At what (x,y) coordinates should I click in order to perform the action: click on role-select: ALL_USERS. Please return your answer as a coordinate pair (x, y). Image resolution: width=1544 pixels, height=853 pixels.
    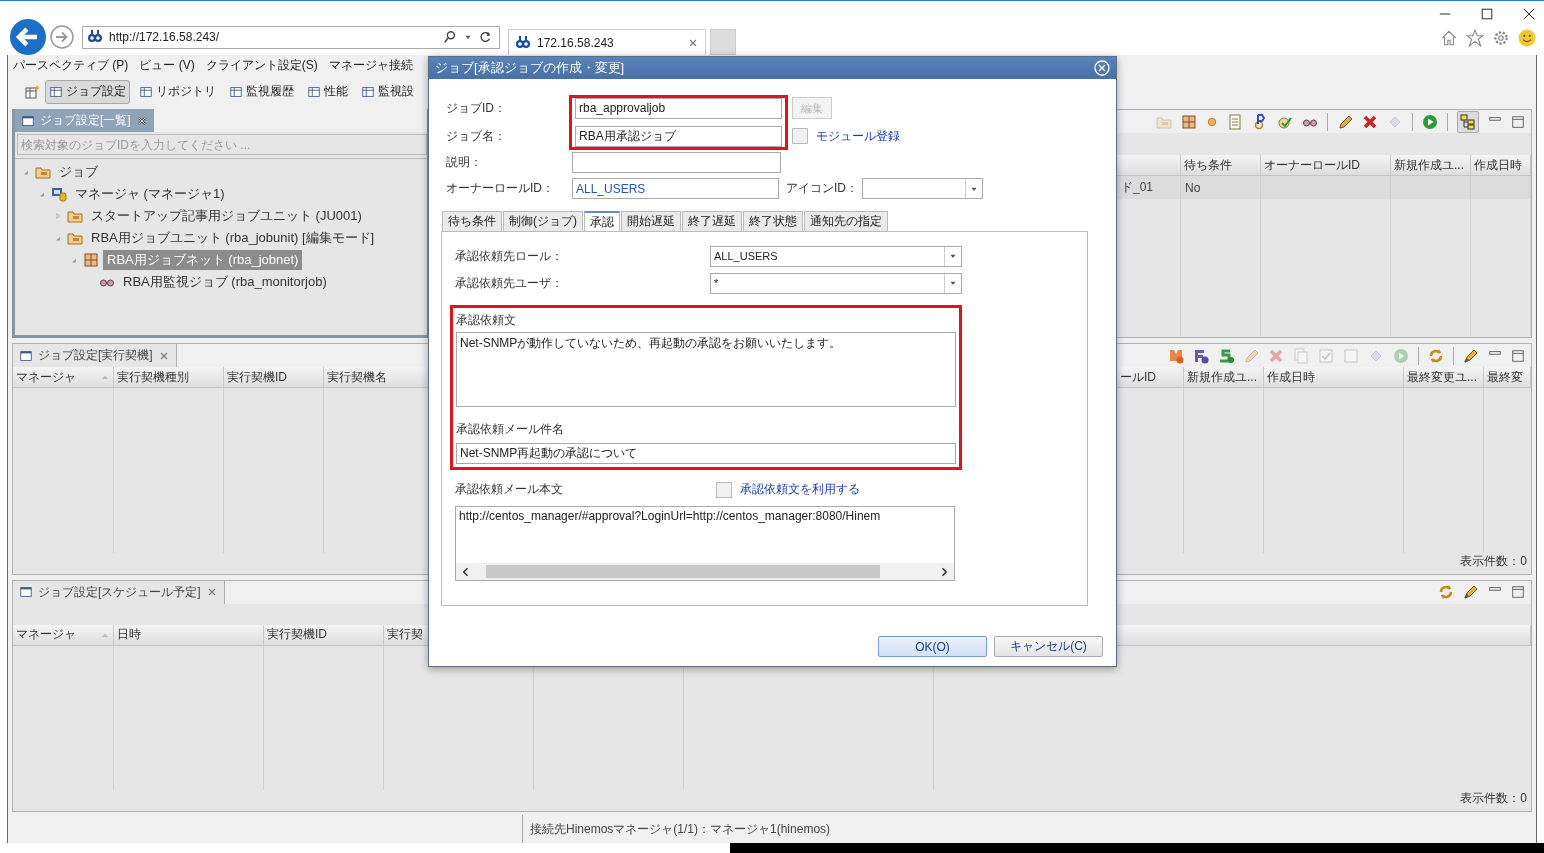
    Looking at the image, I should click on (836, 256).